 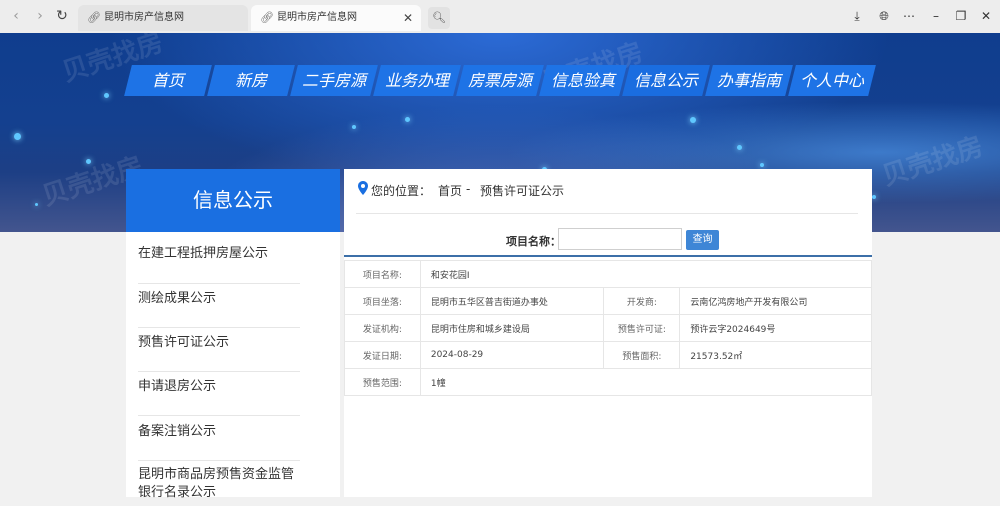 What do you see at coordinates (642, 355) in the screenshot?
I see `area-key: 预售面积:` at bounding box center [642, 355].